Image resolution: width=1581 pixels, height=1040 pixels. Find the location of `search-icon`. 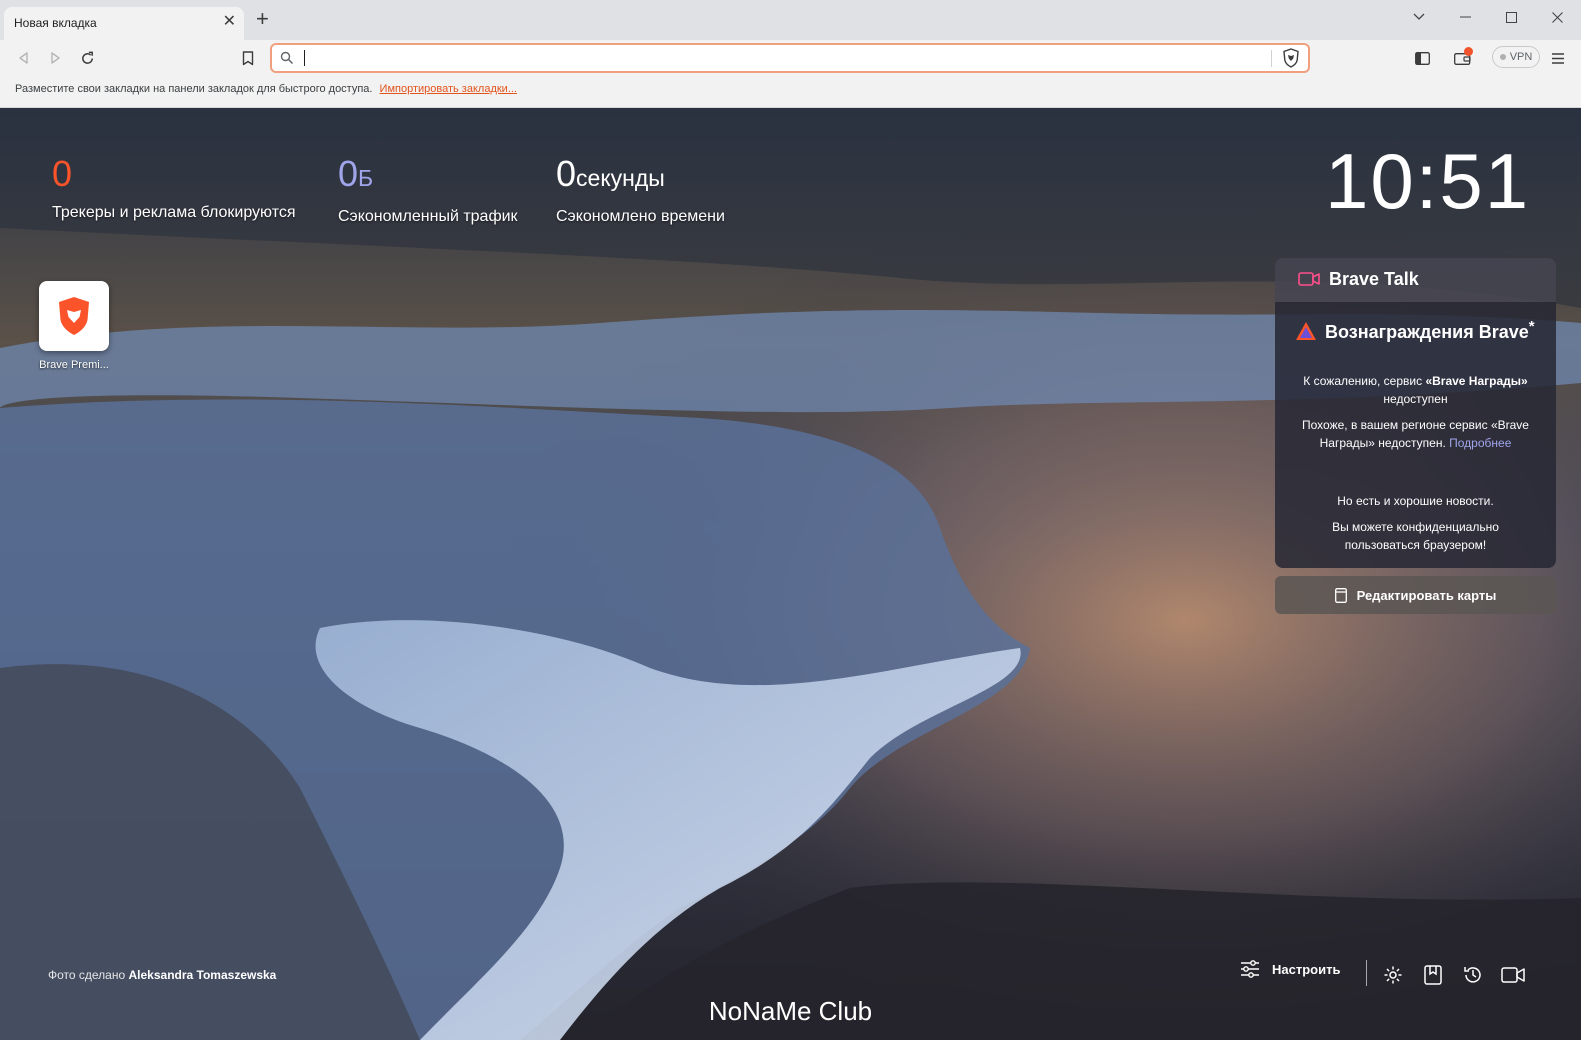

search-icon is located at coordinates (287, 58).